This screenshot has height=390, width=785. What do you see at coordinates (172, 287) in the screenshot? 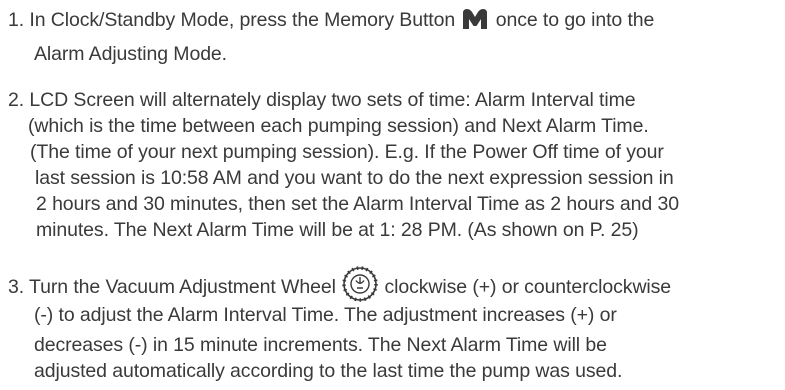
I see `instruction-3-text-start: 3. Turn the Vacuum Adjustment Wheel` at bounding box center [172, 287].